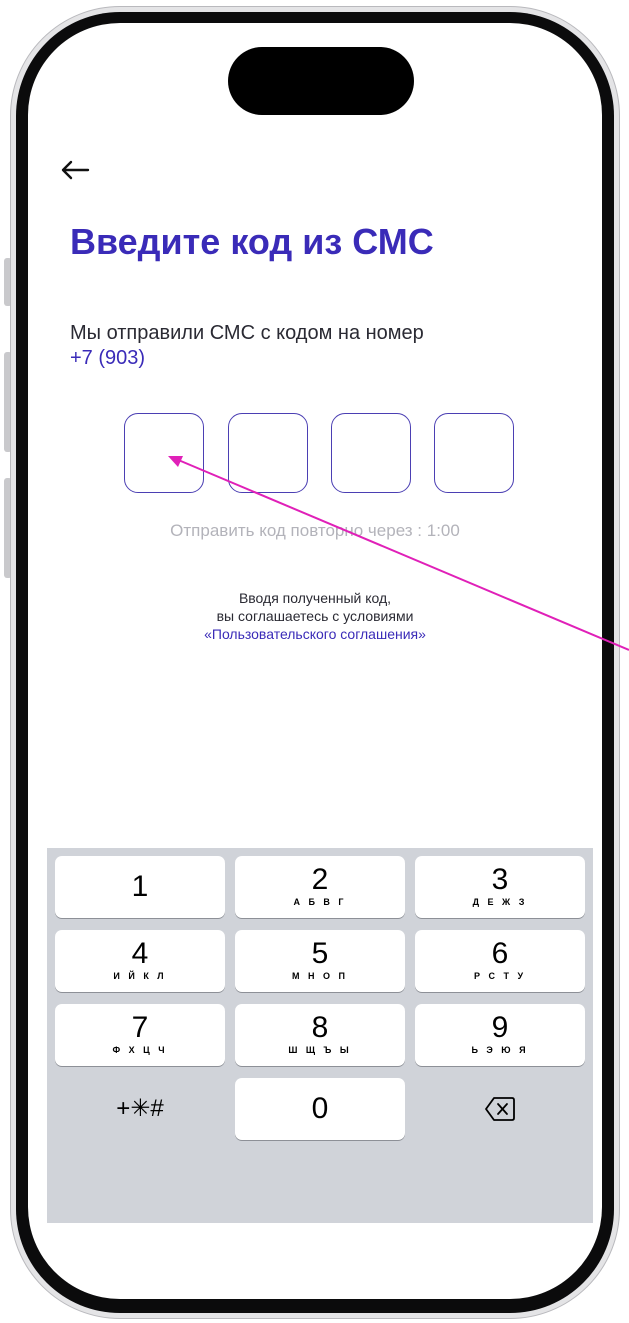 The height and width of the screenshot is (1323, 629). Describe the element at coordinates (140, 1027) in the screenshot. I see `key-digit: 7` at that location.